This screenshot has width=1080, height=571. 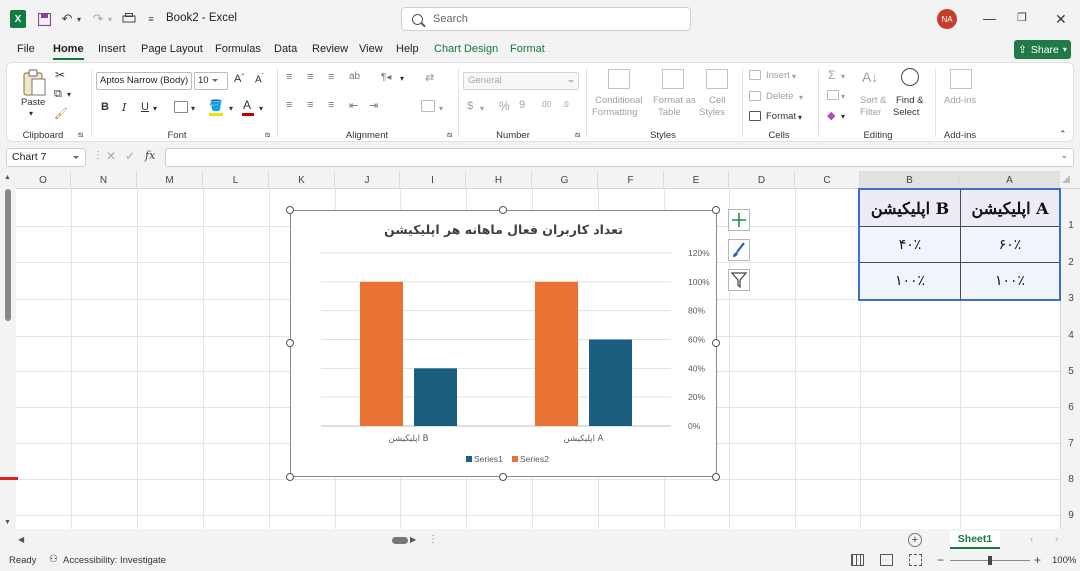 What do you see at coordinates (172, 49) in the screenshot?
I see `tab-page-layout: Page Layout` at bounding box center [172, 49].